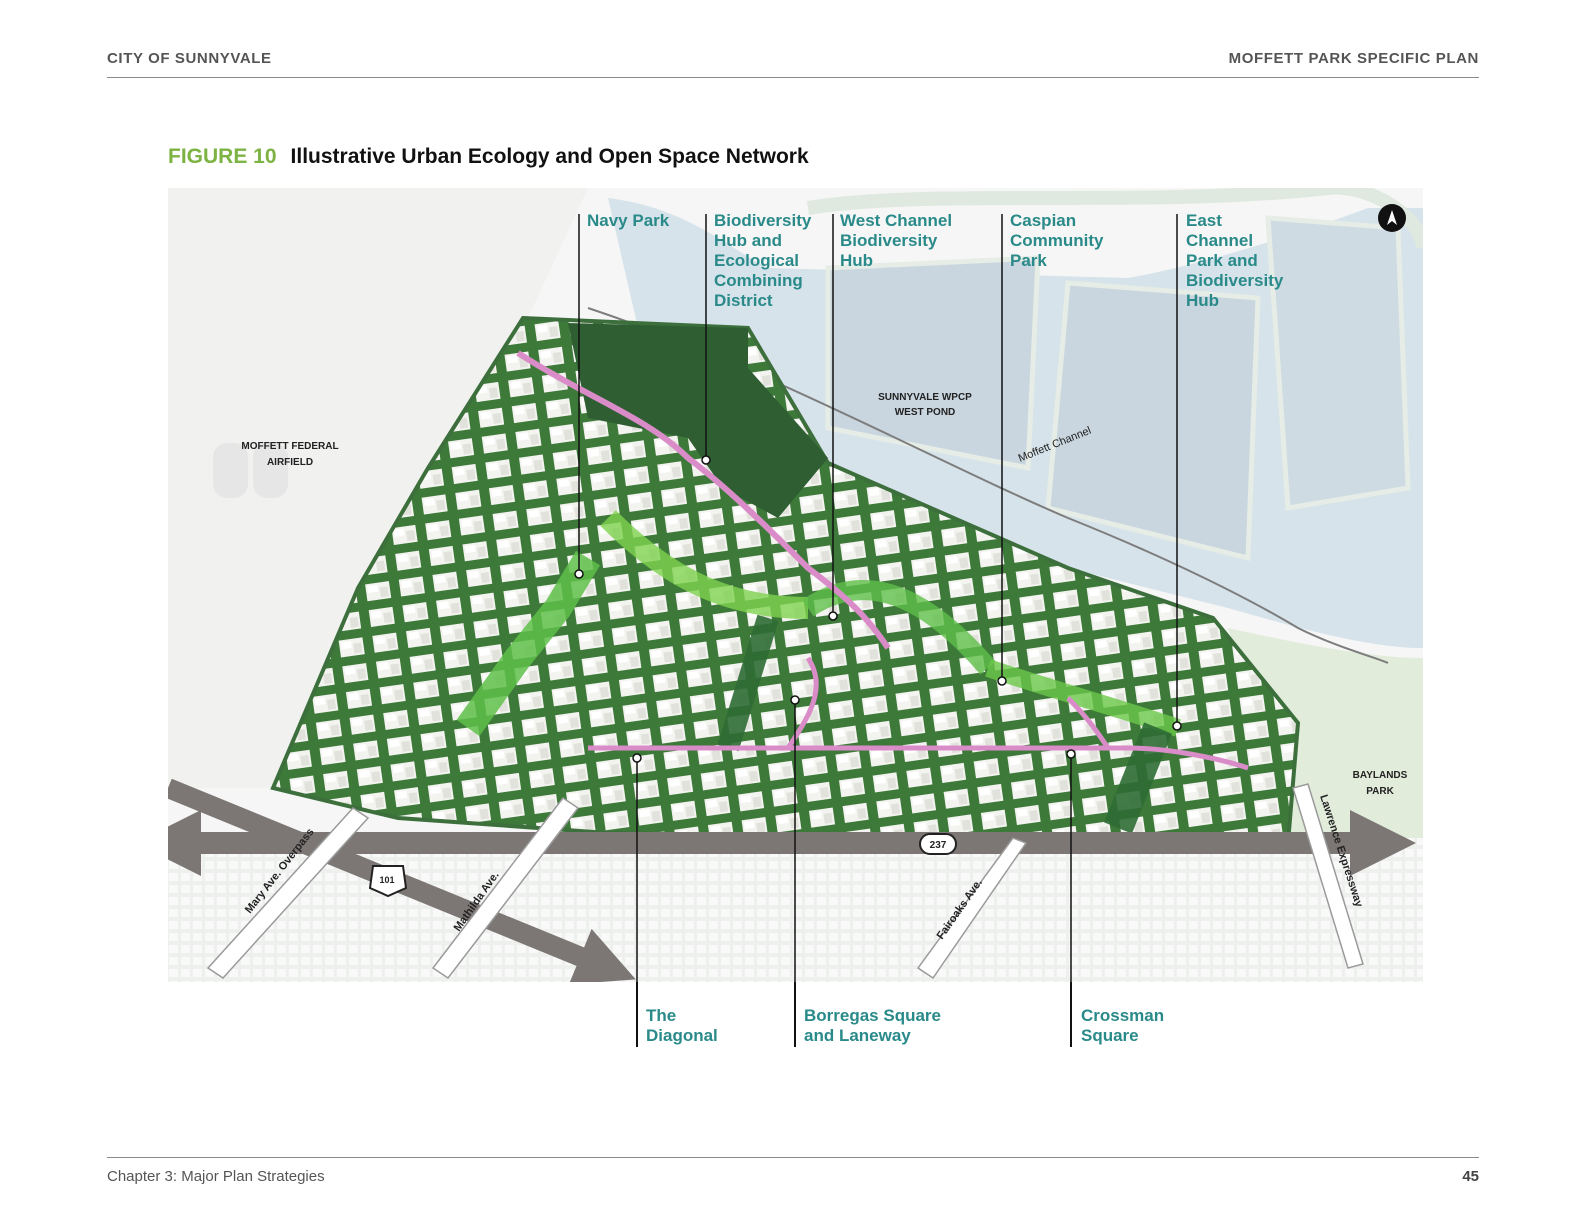 The height and width of the screenshot is (1224, 1584). What do you see at coordinates (628, 220) in the screenshot?
I see `callout-navy-park: Navy Park` at bounding box center [628, 220].